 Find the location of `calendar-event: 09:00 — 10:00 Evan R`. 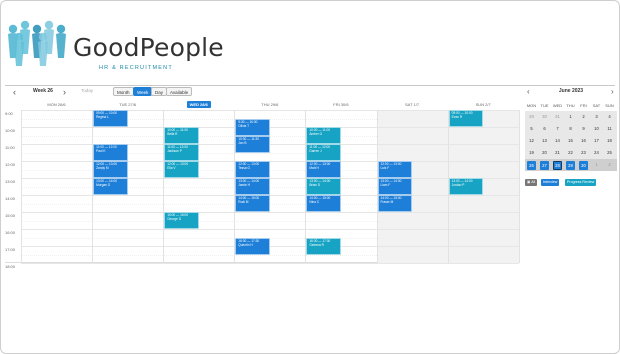

calendar-event: 09:00 — 10:00 Evan R is located at coordinates (466, 118).